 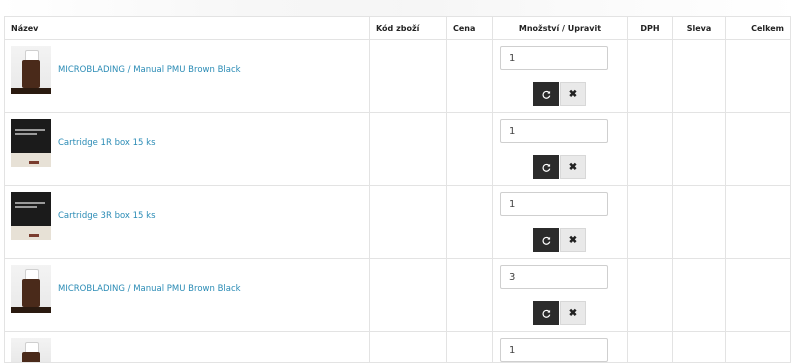 I want to click on product-name-cell, so click(x=187, y=347).